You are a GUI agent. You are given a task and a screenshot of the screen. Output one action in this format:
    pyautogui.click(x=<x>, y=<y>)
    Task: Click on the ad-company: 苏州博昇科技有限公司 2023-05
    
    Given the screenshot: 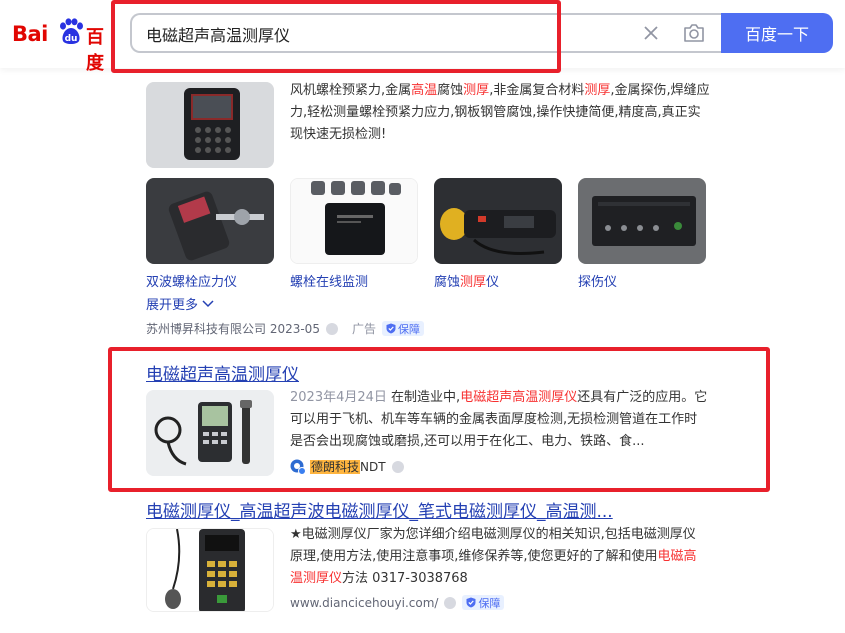 What is the action you would take?
    pyautogui.click(x=233, y=329)
    